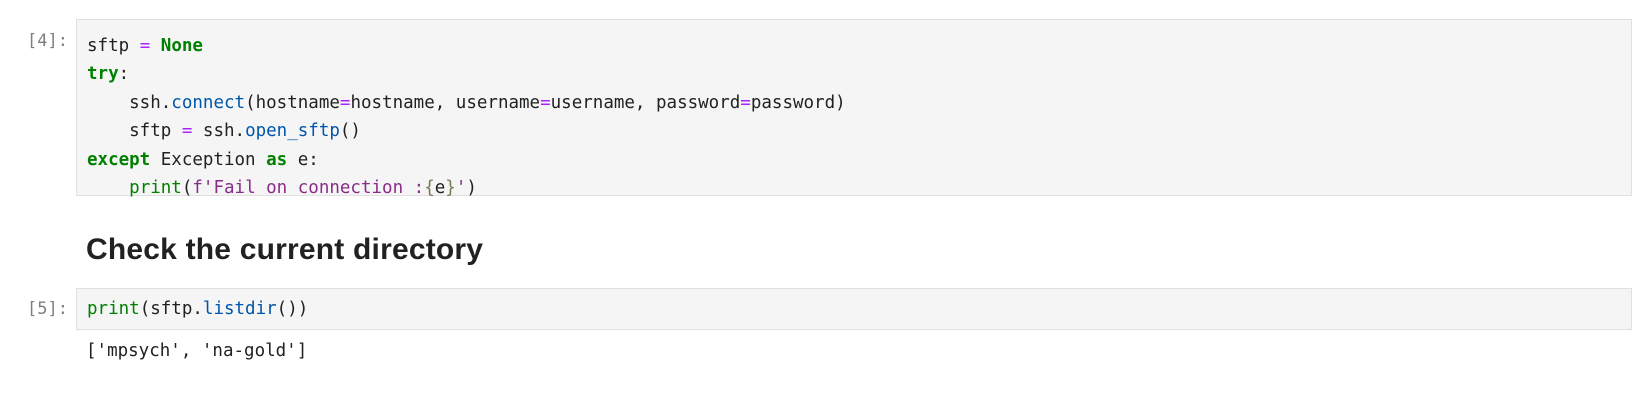 The width and height of the screenshot is (1642, 401). I want to click on code-token: e, so click(440, 187).